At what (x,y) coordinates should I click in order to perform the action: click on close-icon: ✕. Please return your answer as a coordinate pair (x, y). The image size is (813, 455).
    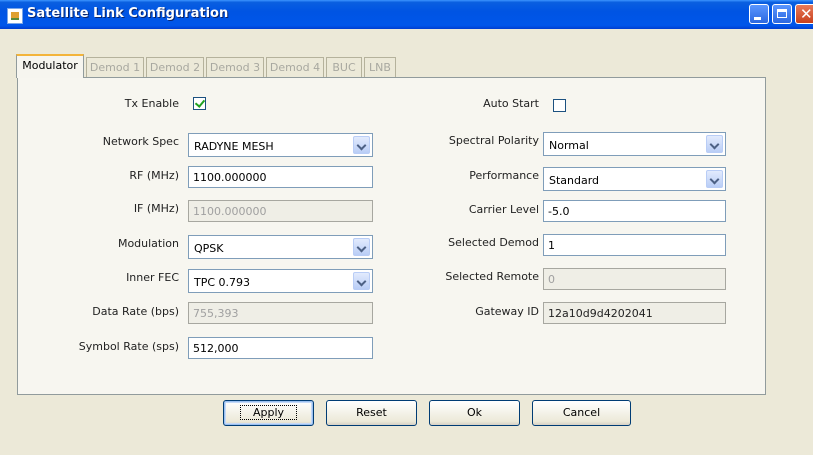
    Looking at the image, I should click on (806, 14).